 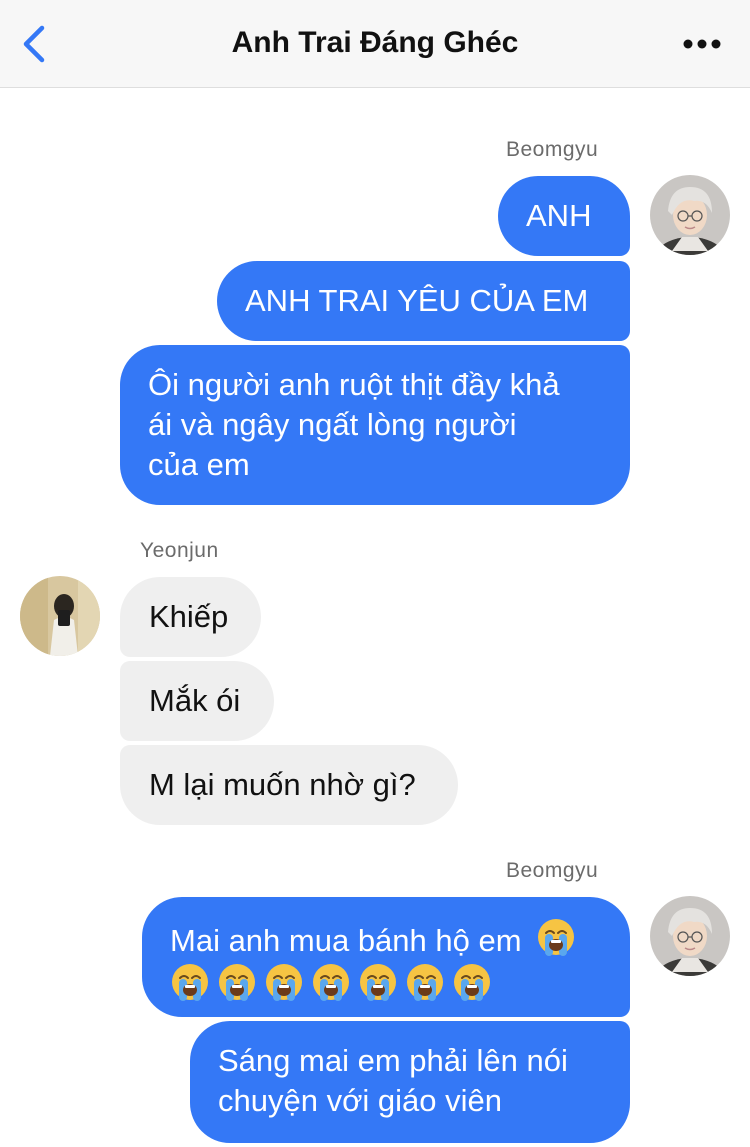 I want to click on conversation-header: Anh Trai Đáng Ghéc, so click(x=375, y=44).